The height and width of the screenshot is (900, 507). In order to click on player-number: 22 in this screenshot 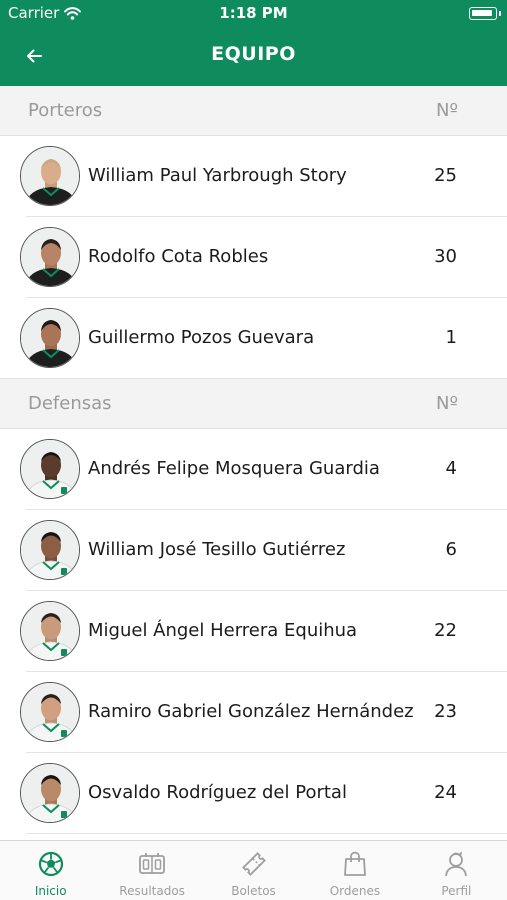, I will do `click(445, 630)`.